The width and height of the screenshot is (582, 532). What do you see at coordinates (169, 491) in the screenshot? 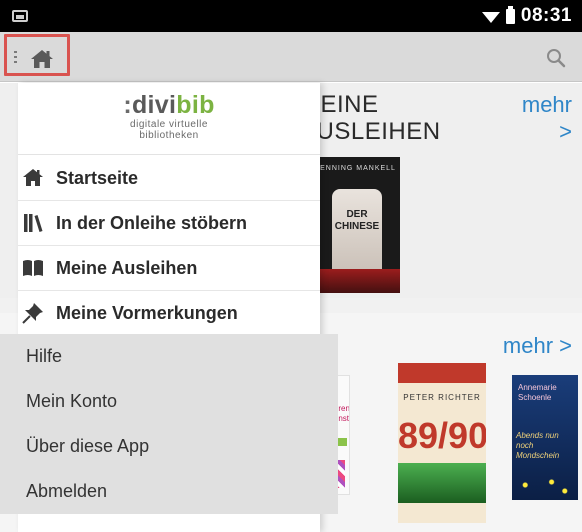
I see `menu-item-abmelden: Abmelden` at bounding box center [169, 491].